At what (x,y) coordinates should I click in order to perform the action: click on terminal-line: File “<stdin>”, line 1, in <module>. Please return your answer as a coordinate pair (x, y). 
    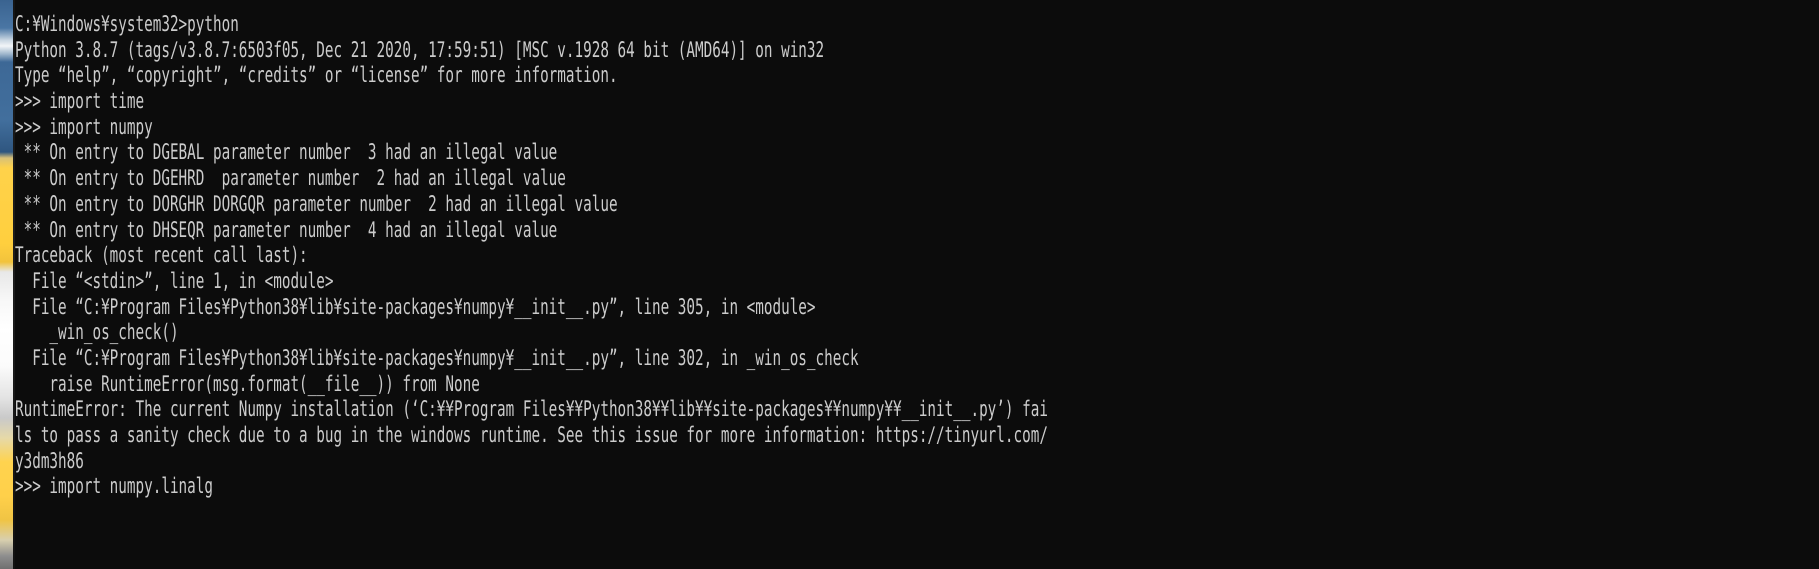
    Looking at the image, I should click on (174, 281).